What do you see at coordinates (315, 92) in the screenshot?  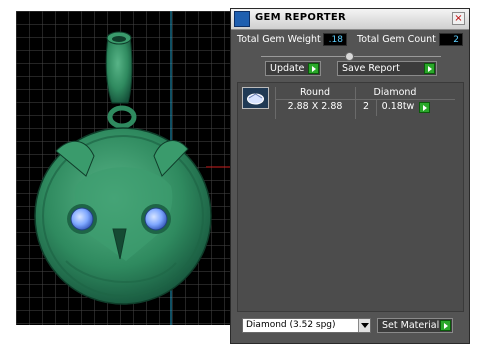 I see `shape-header: Round` at bounding box center [315, 92].